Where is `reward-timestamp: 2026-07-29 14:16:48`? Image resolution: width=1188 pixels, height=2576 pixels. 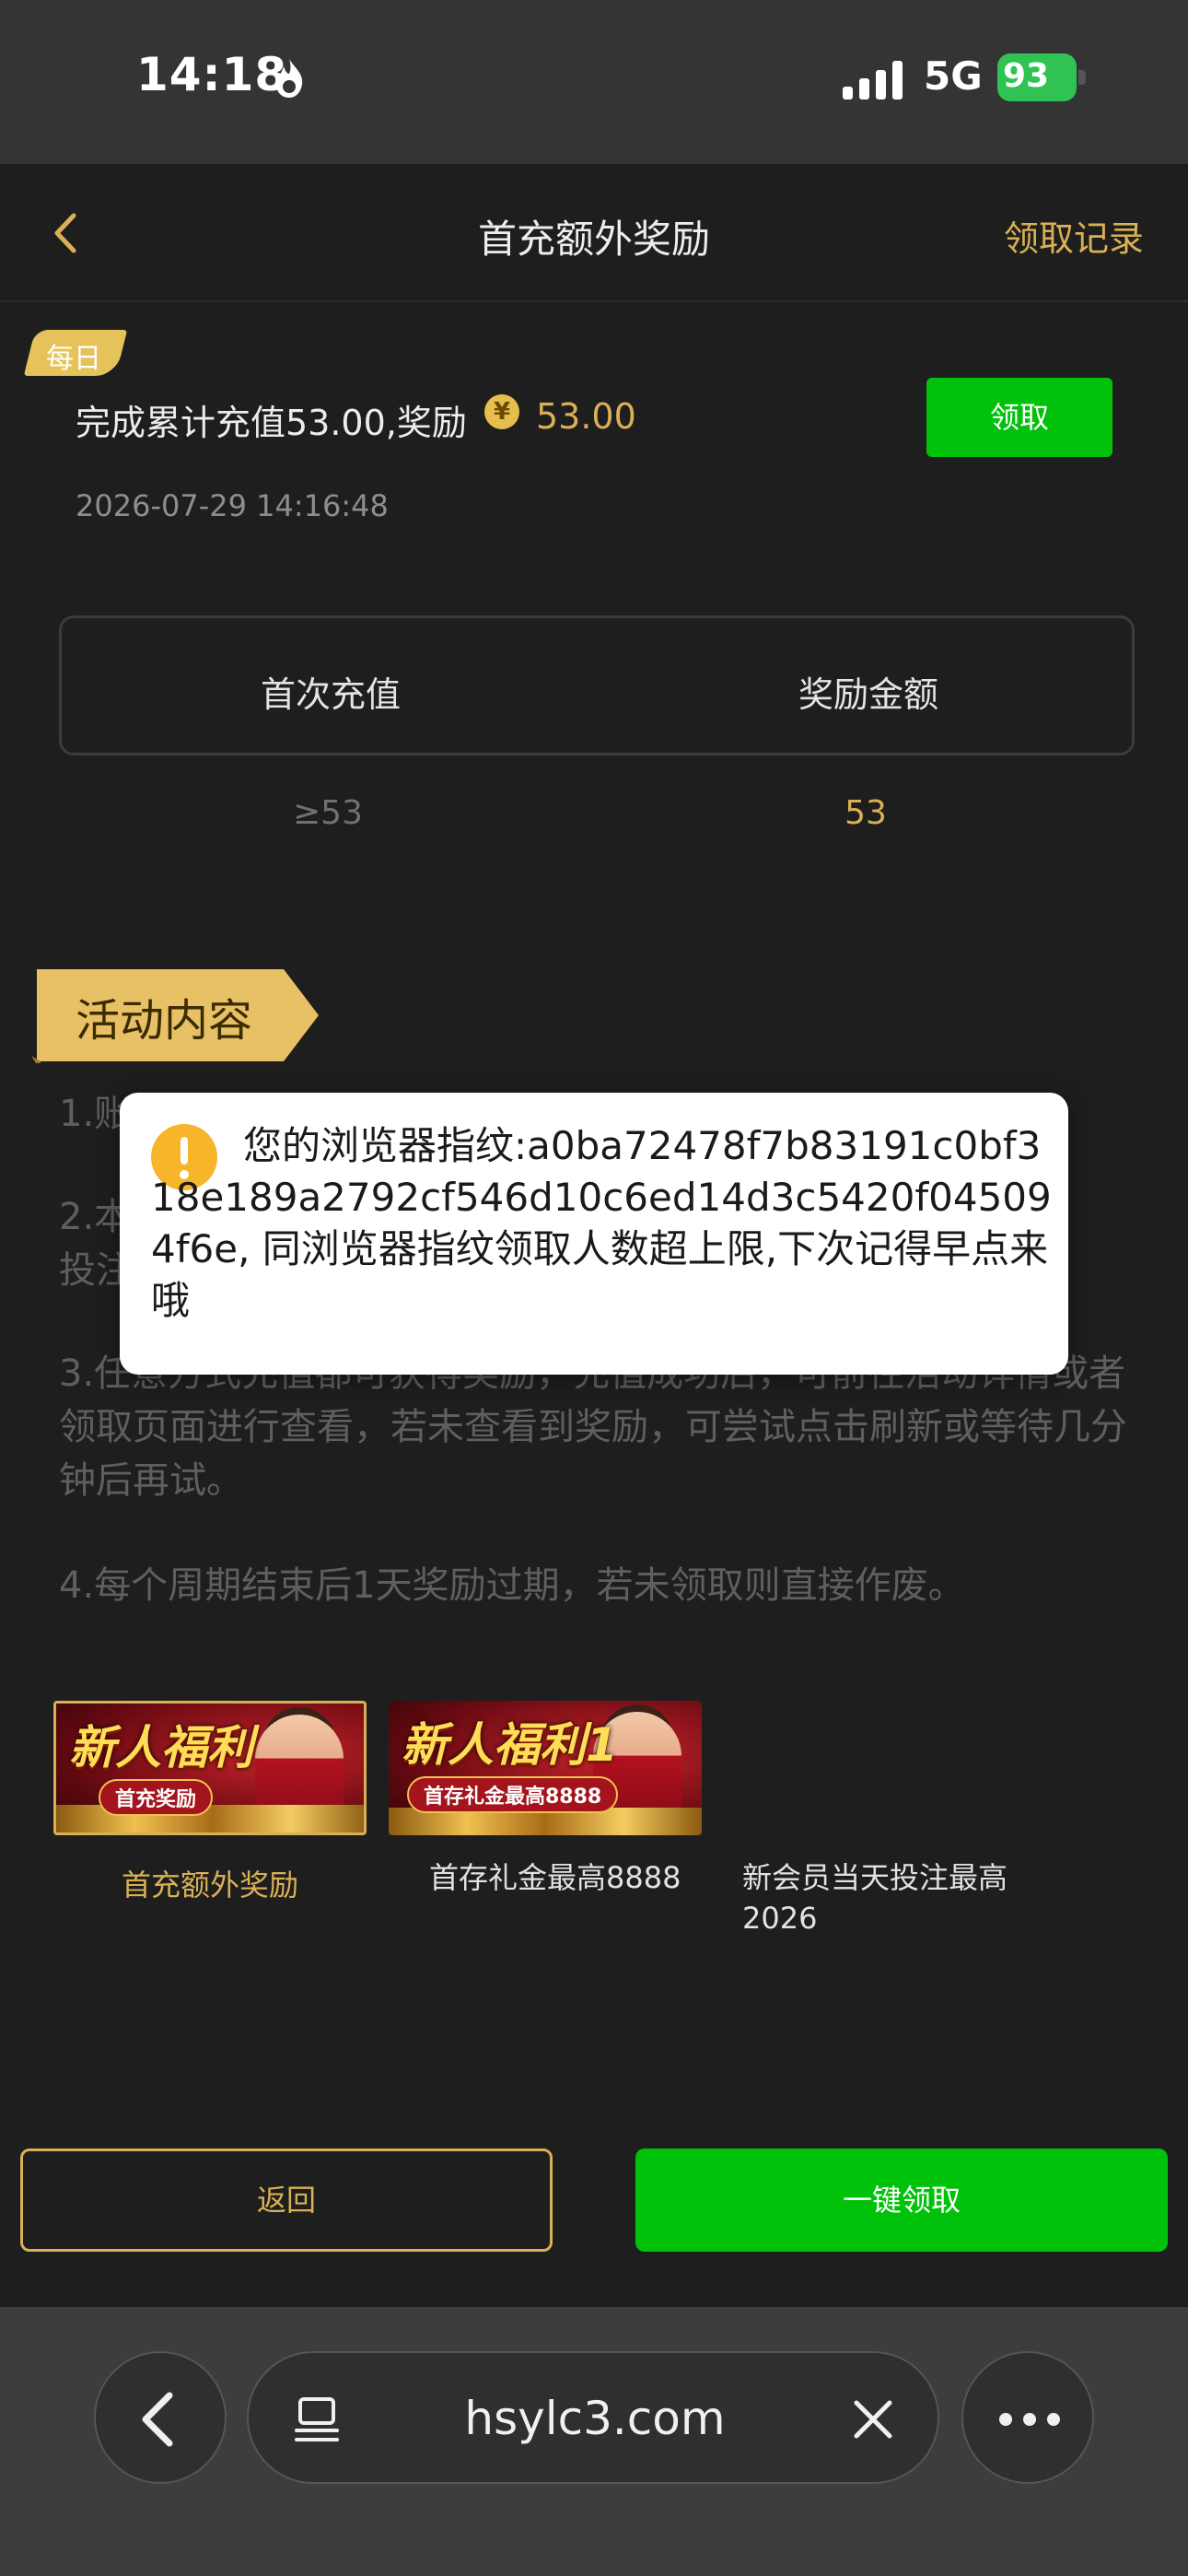
reward-timestamp: 2026-07-29 14:16:48 is located at coordinates (232, 506).